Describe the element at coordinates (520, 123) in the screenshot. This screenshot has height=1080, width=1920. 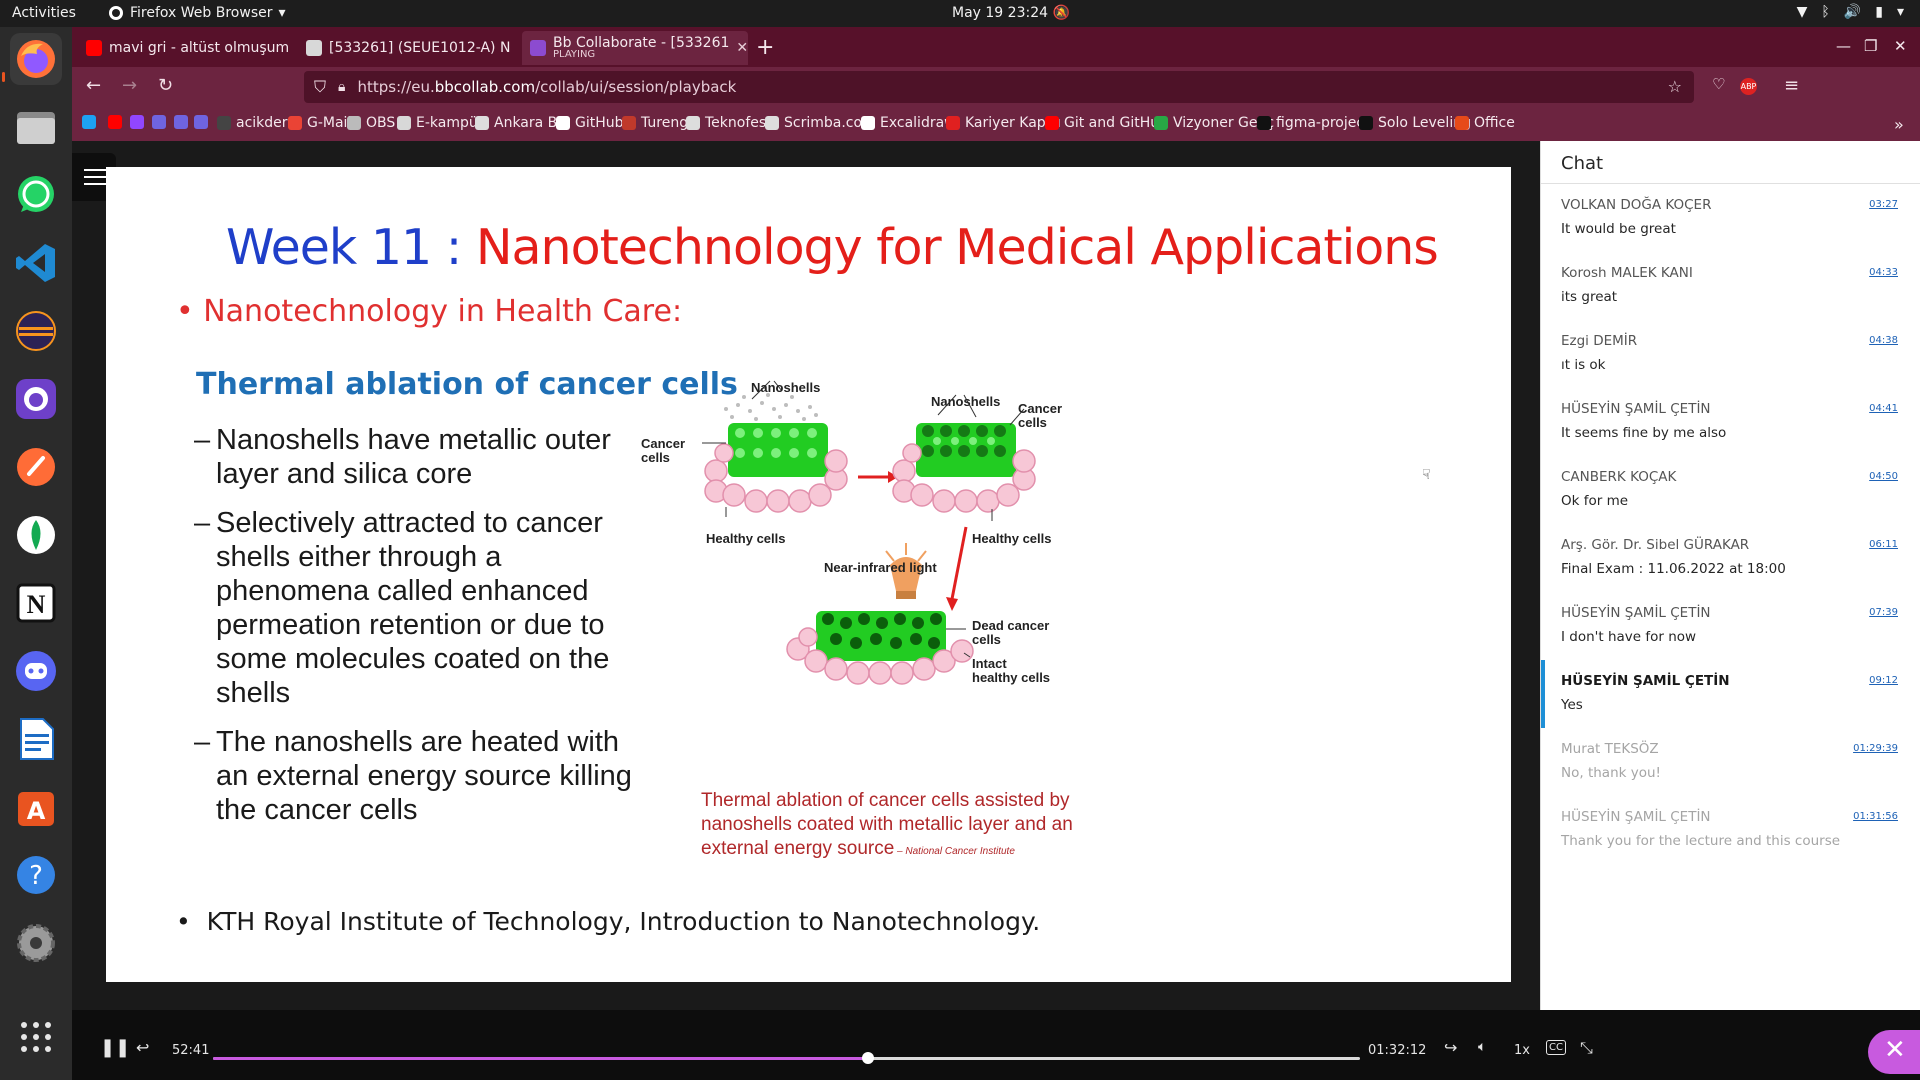
I see `bookmark-ankara-bil: Ankara Bil` at that location.